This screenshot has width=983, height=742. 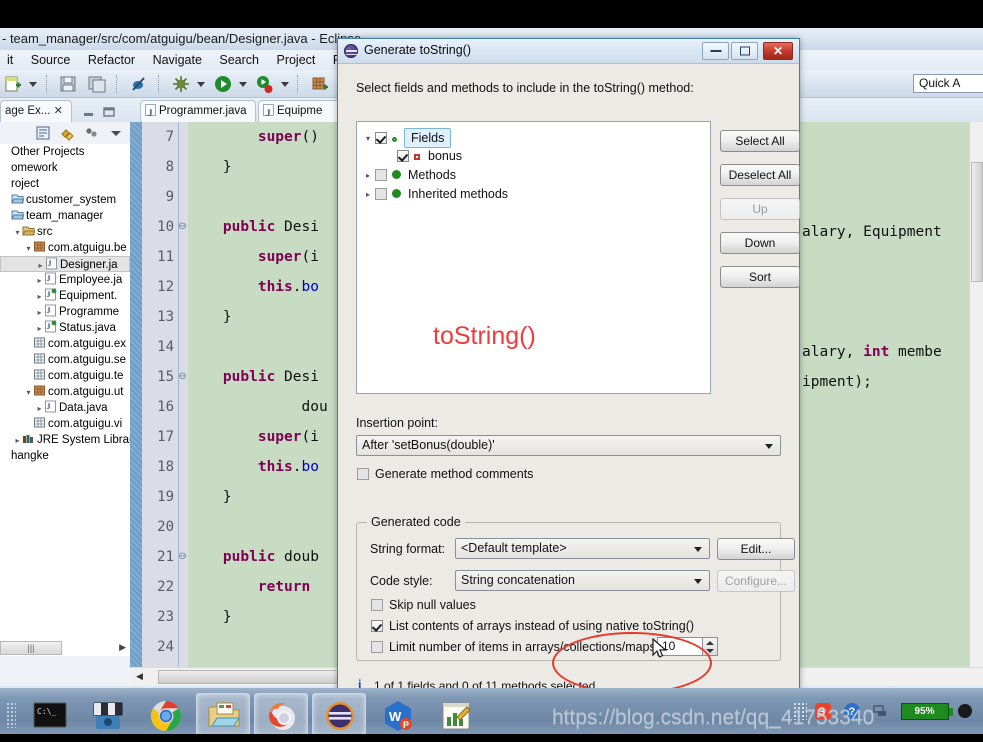 I want to click on deselect-all-button: Deselect All, so click(x=760, y=175).